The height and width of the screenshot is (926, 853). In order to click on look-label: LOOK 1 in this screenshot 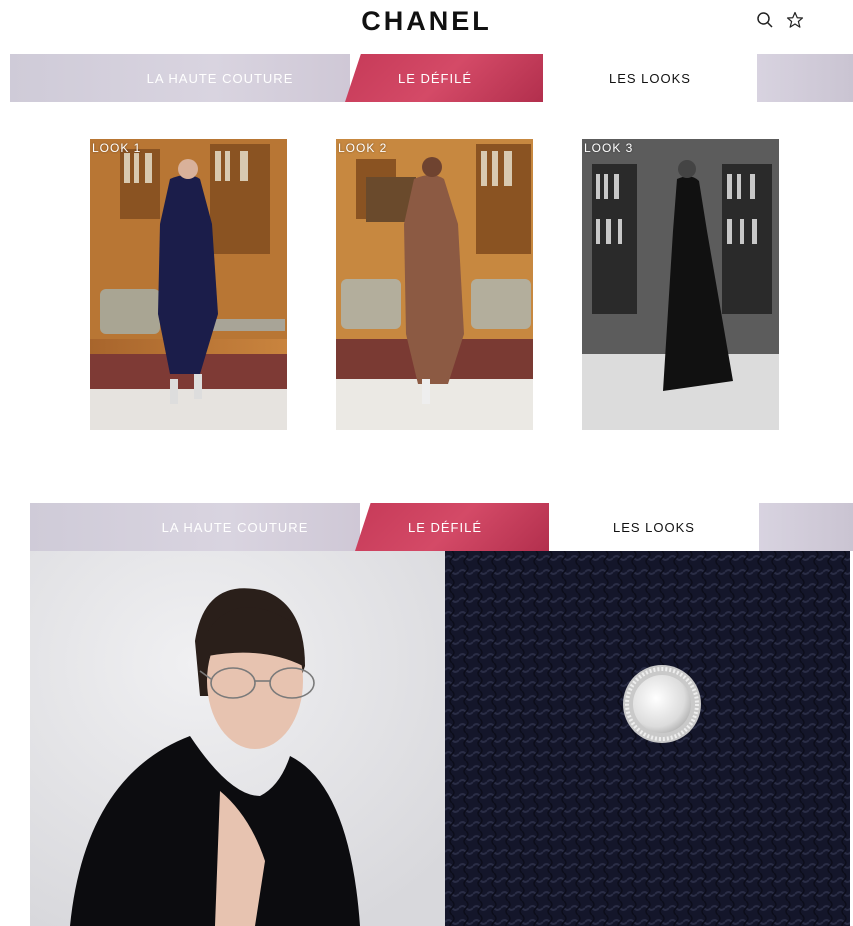, I will do `click(117, 148)`.